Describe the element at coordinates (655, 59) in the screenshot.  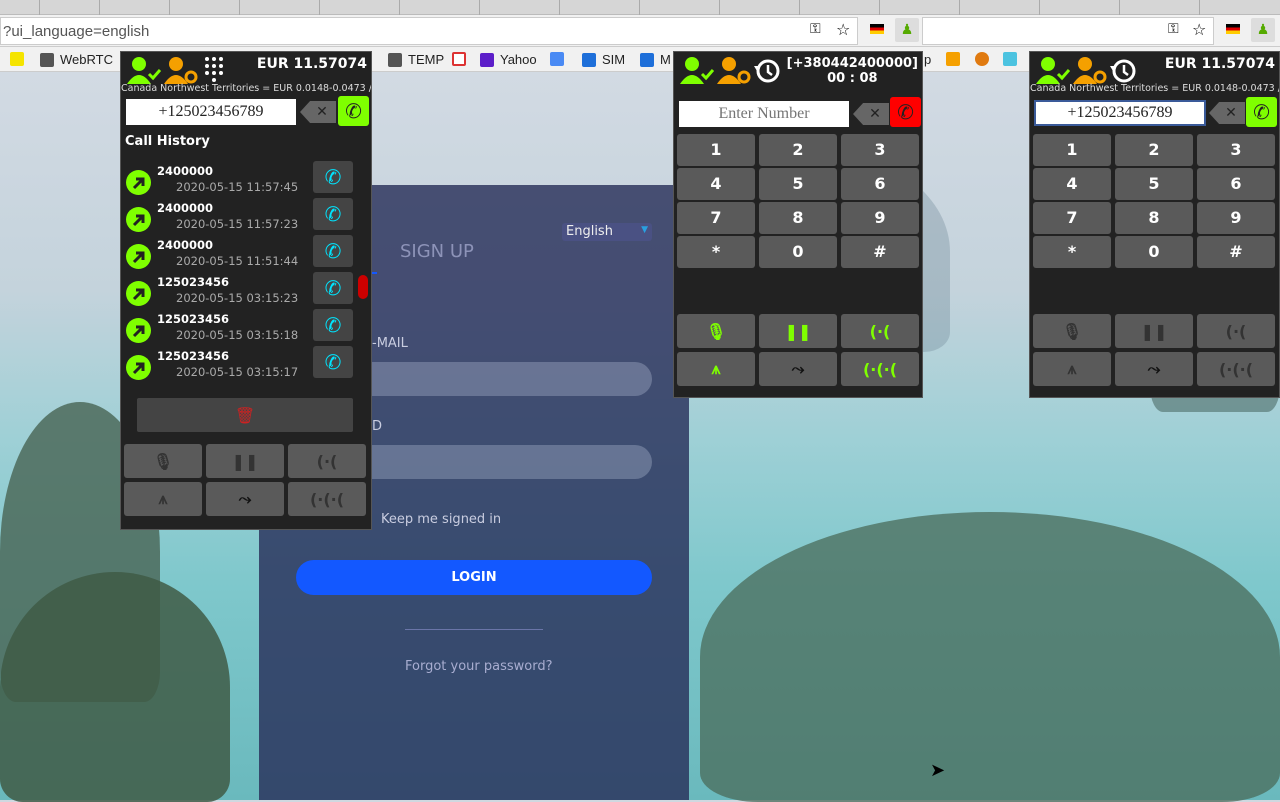
I see `bookmark-m: M` at that location.